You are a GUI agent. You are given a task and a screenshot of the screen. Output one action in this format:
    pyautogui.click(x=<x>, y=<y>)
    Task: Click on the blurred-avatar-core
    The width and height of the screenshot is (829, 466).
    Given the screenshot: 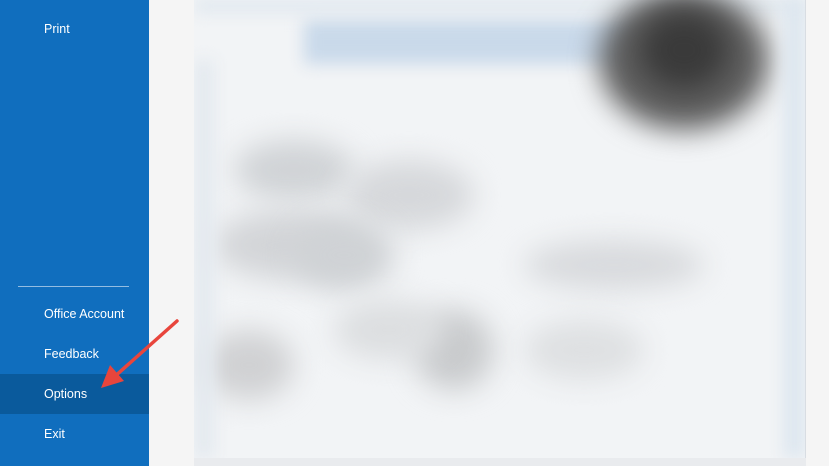 What is the action you would take?
    pyautogui.click(x=684, y=50)
    